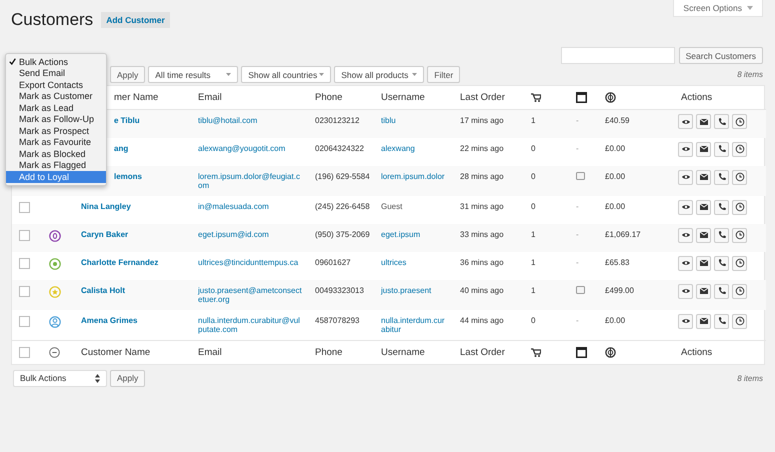 The image size is (775, 452). What do you see at coordinates (720, 55) in the screenshot?
I see `search-customers-button: Search Customers` at bounding box center [720, 55].